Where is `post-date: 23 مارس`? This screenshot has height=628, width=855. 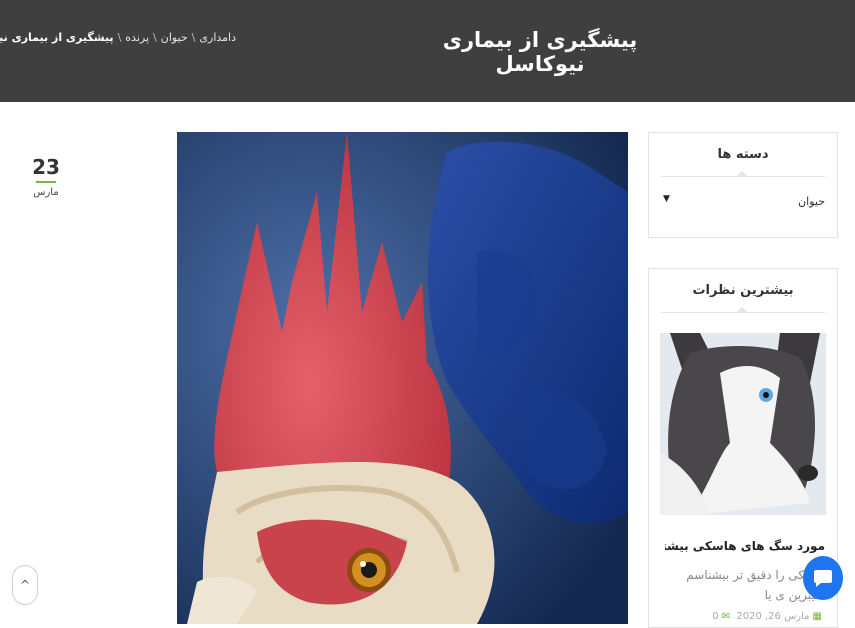 post-date: 23 مارس is located at coordinates (46, 176).